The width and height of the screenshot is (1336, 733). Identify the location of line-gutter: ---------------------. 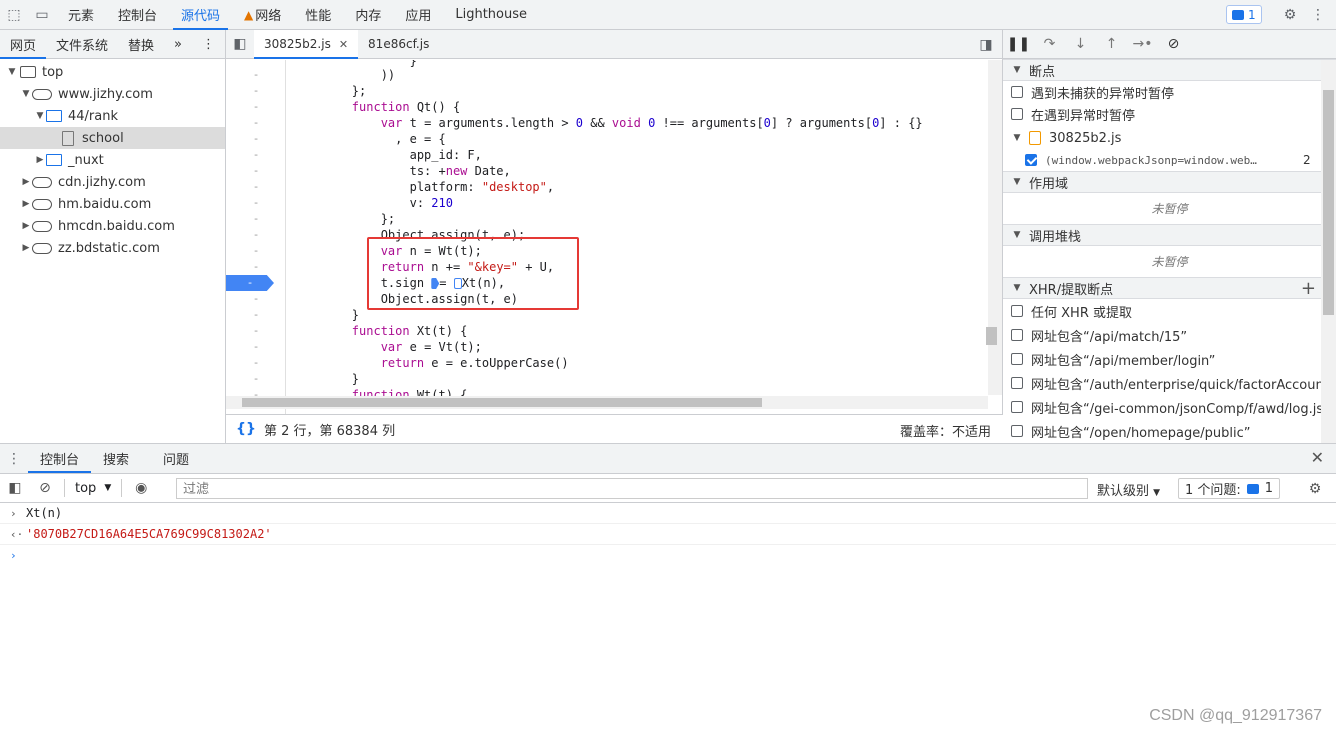
(256, 242).